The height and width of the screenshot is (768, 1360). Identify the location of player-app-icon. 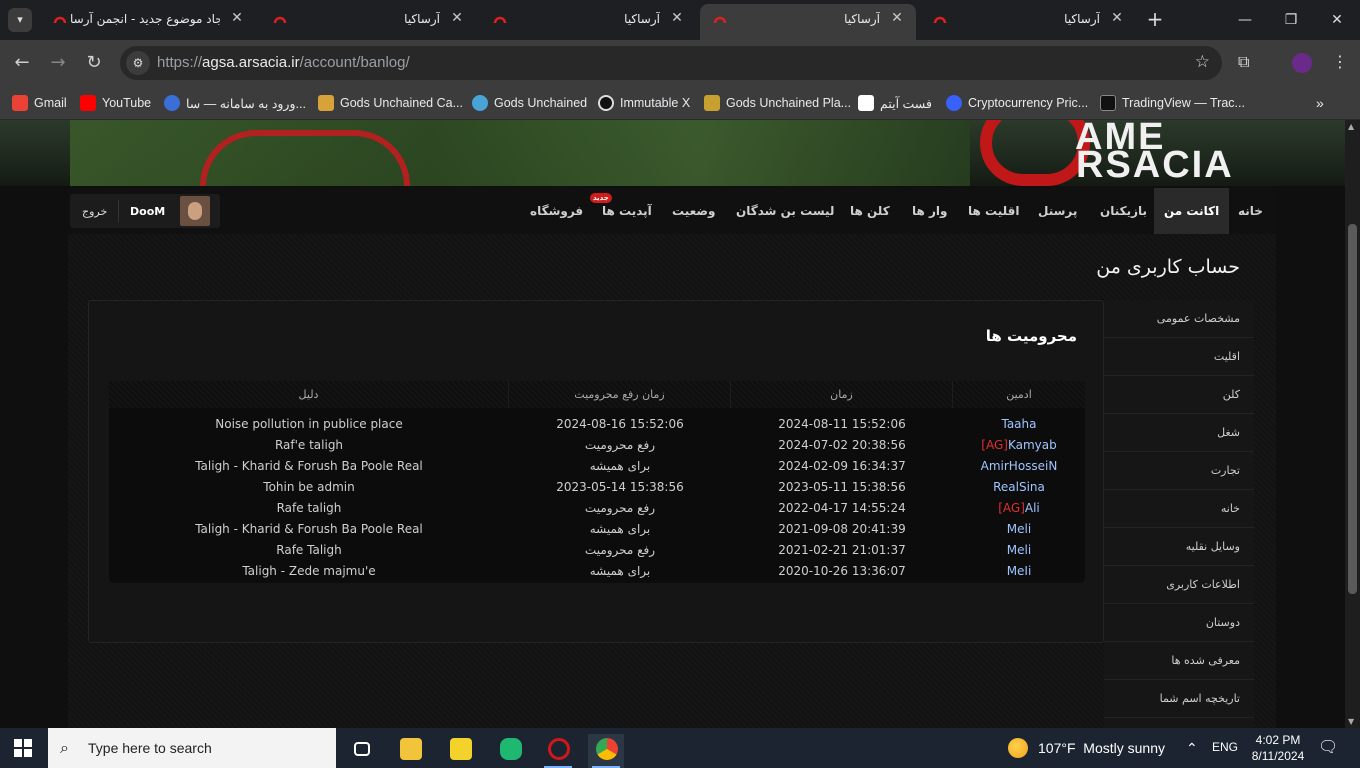
(460, 751).